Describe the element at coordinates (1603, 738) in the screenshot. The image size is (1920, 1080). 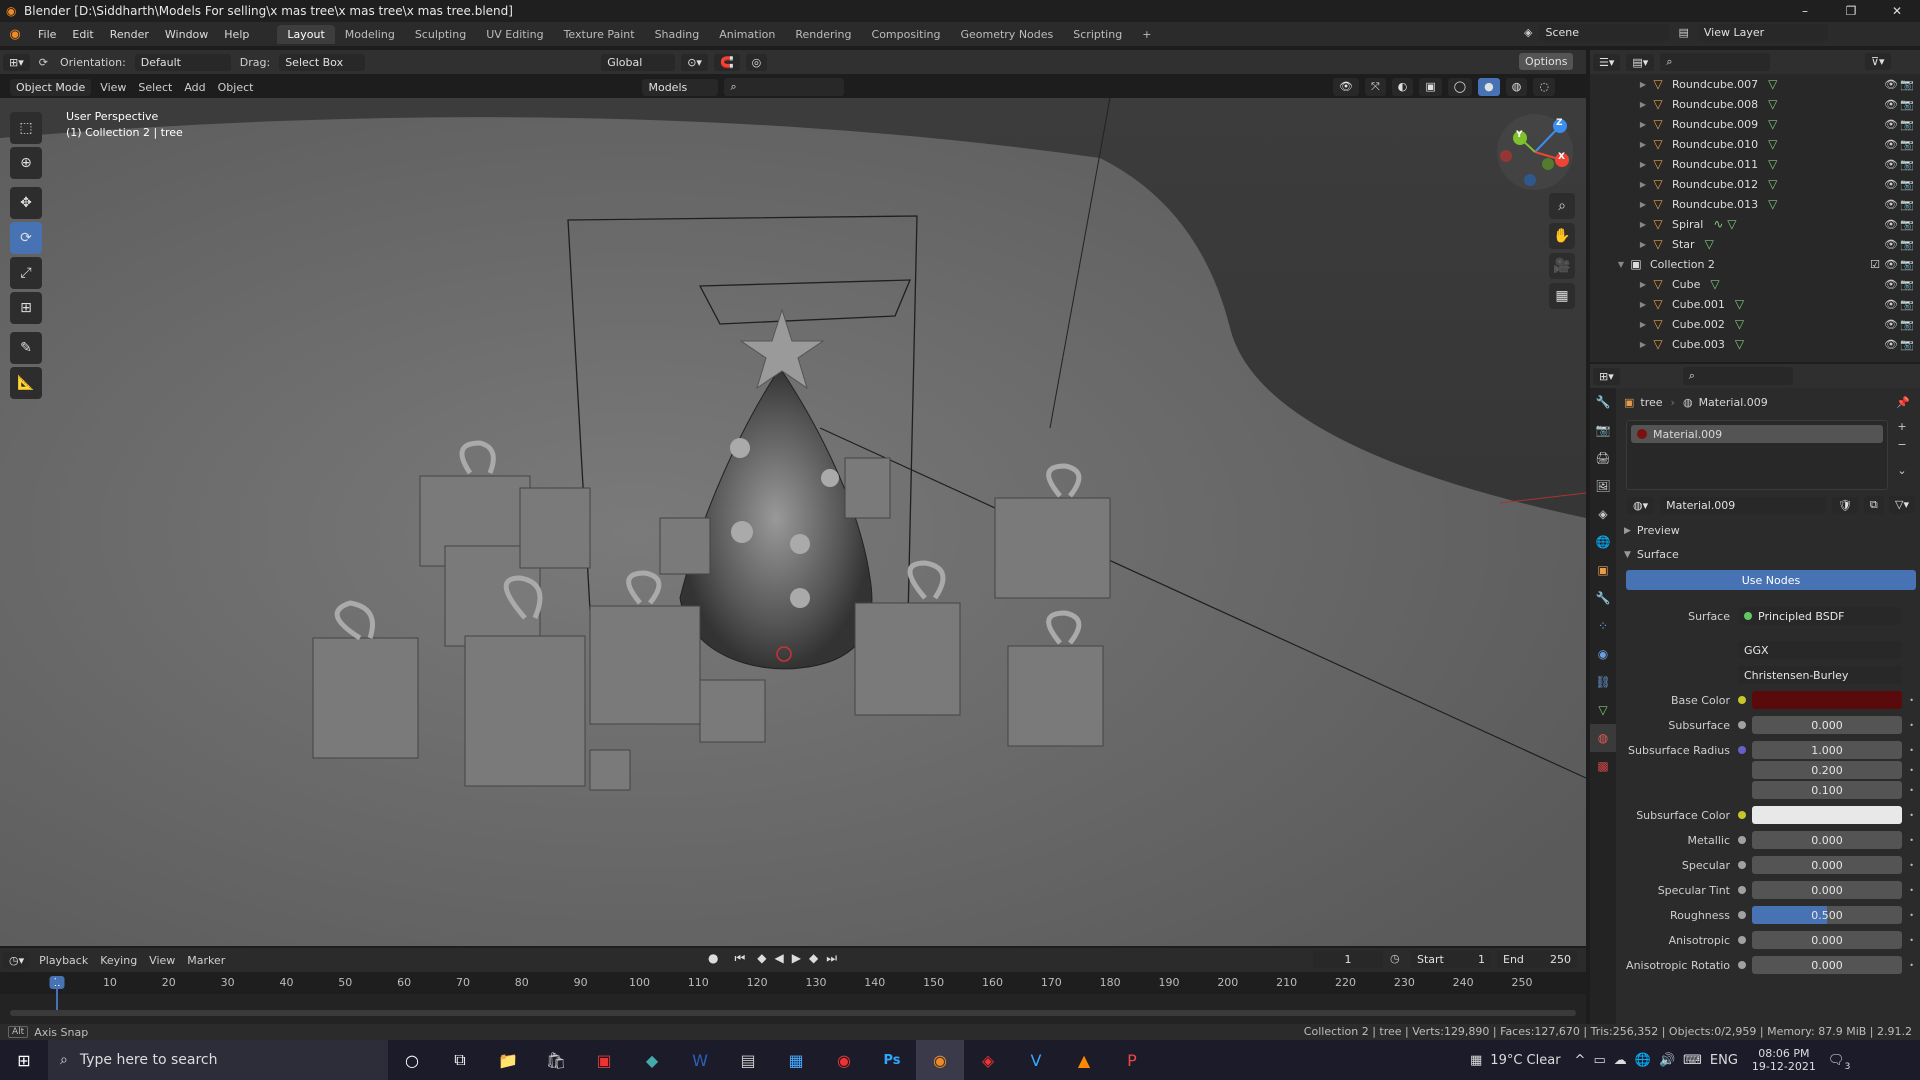
I see `material-tab-icon: ◍` at that location.